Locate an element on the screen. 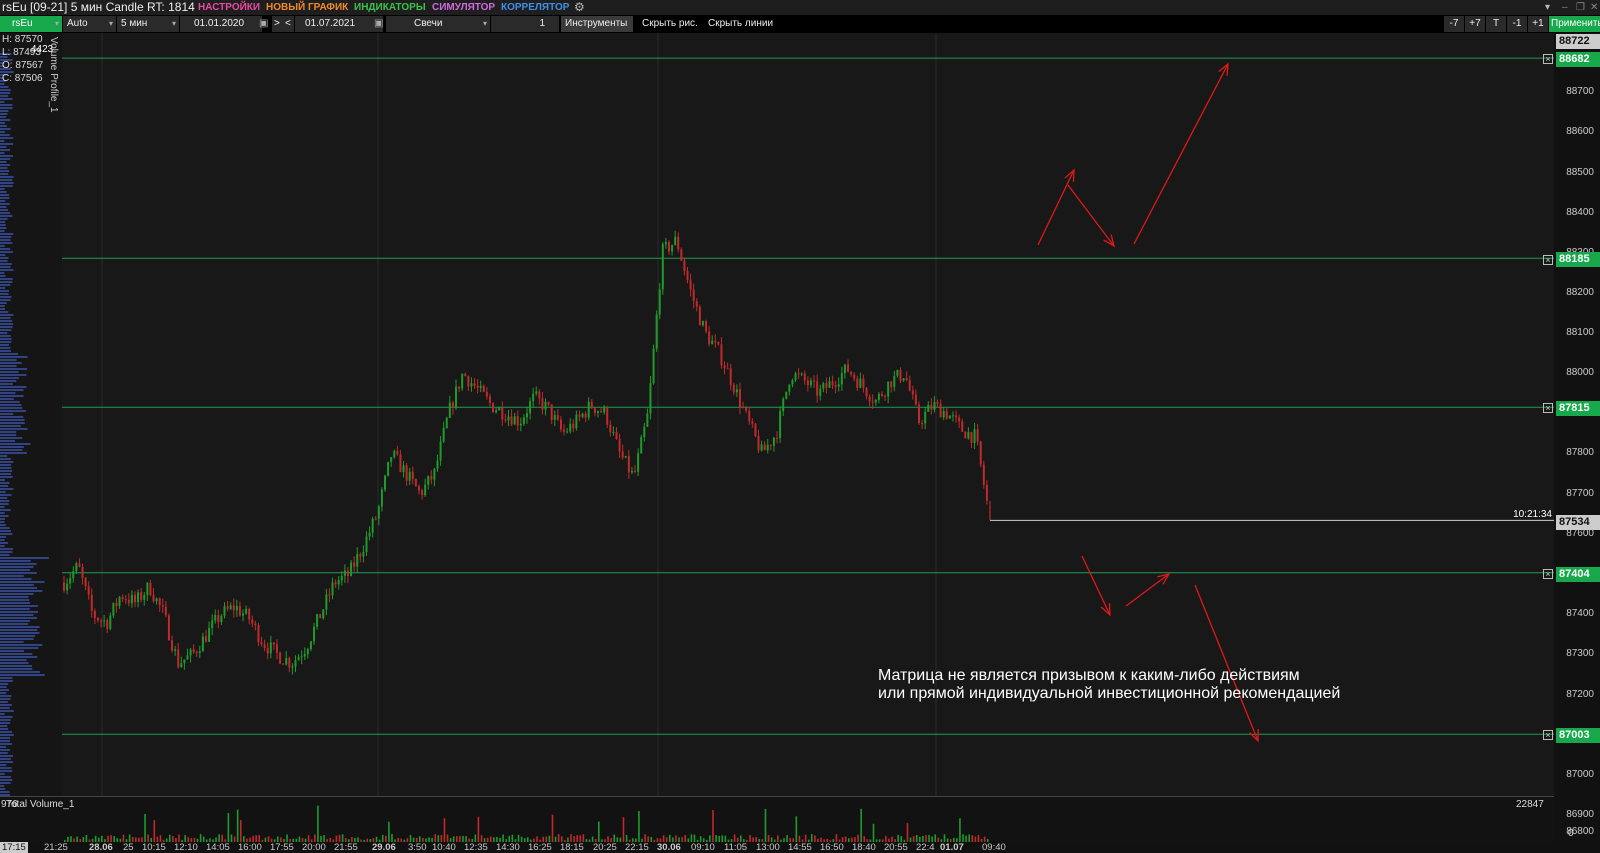 This screenshot has height=853, width=1600. timeframe-select: 5 мин is located at coordinates (148, 24).